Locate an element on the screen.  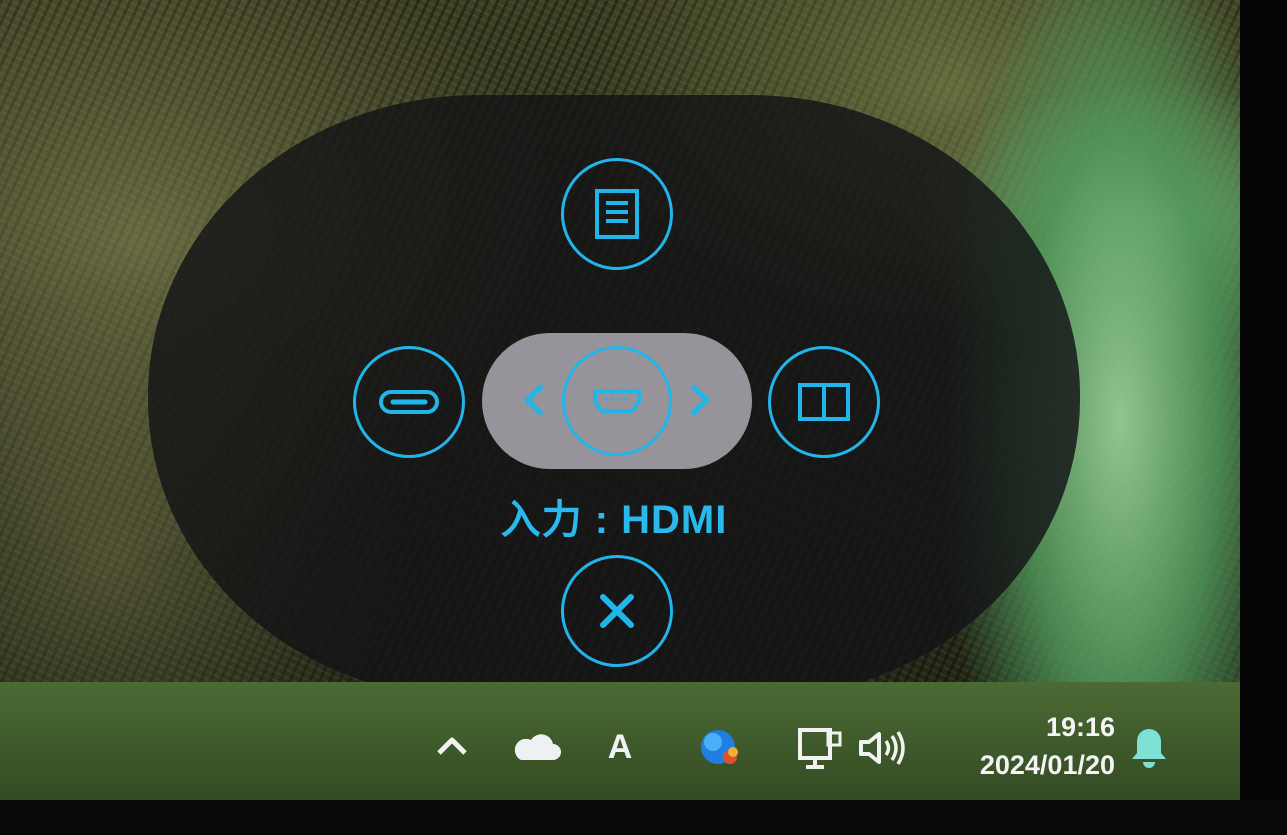
notification-center-button is located at coordinates (1149, 748).